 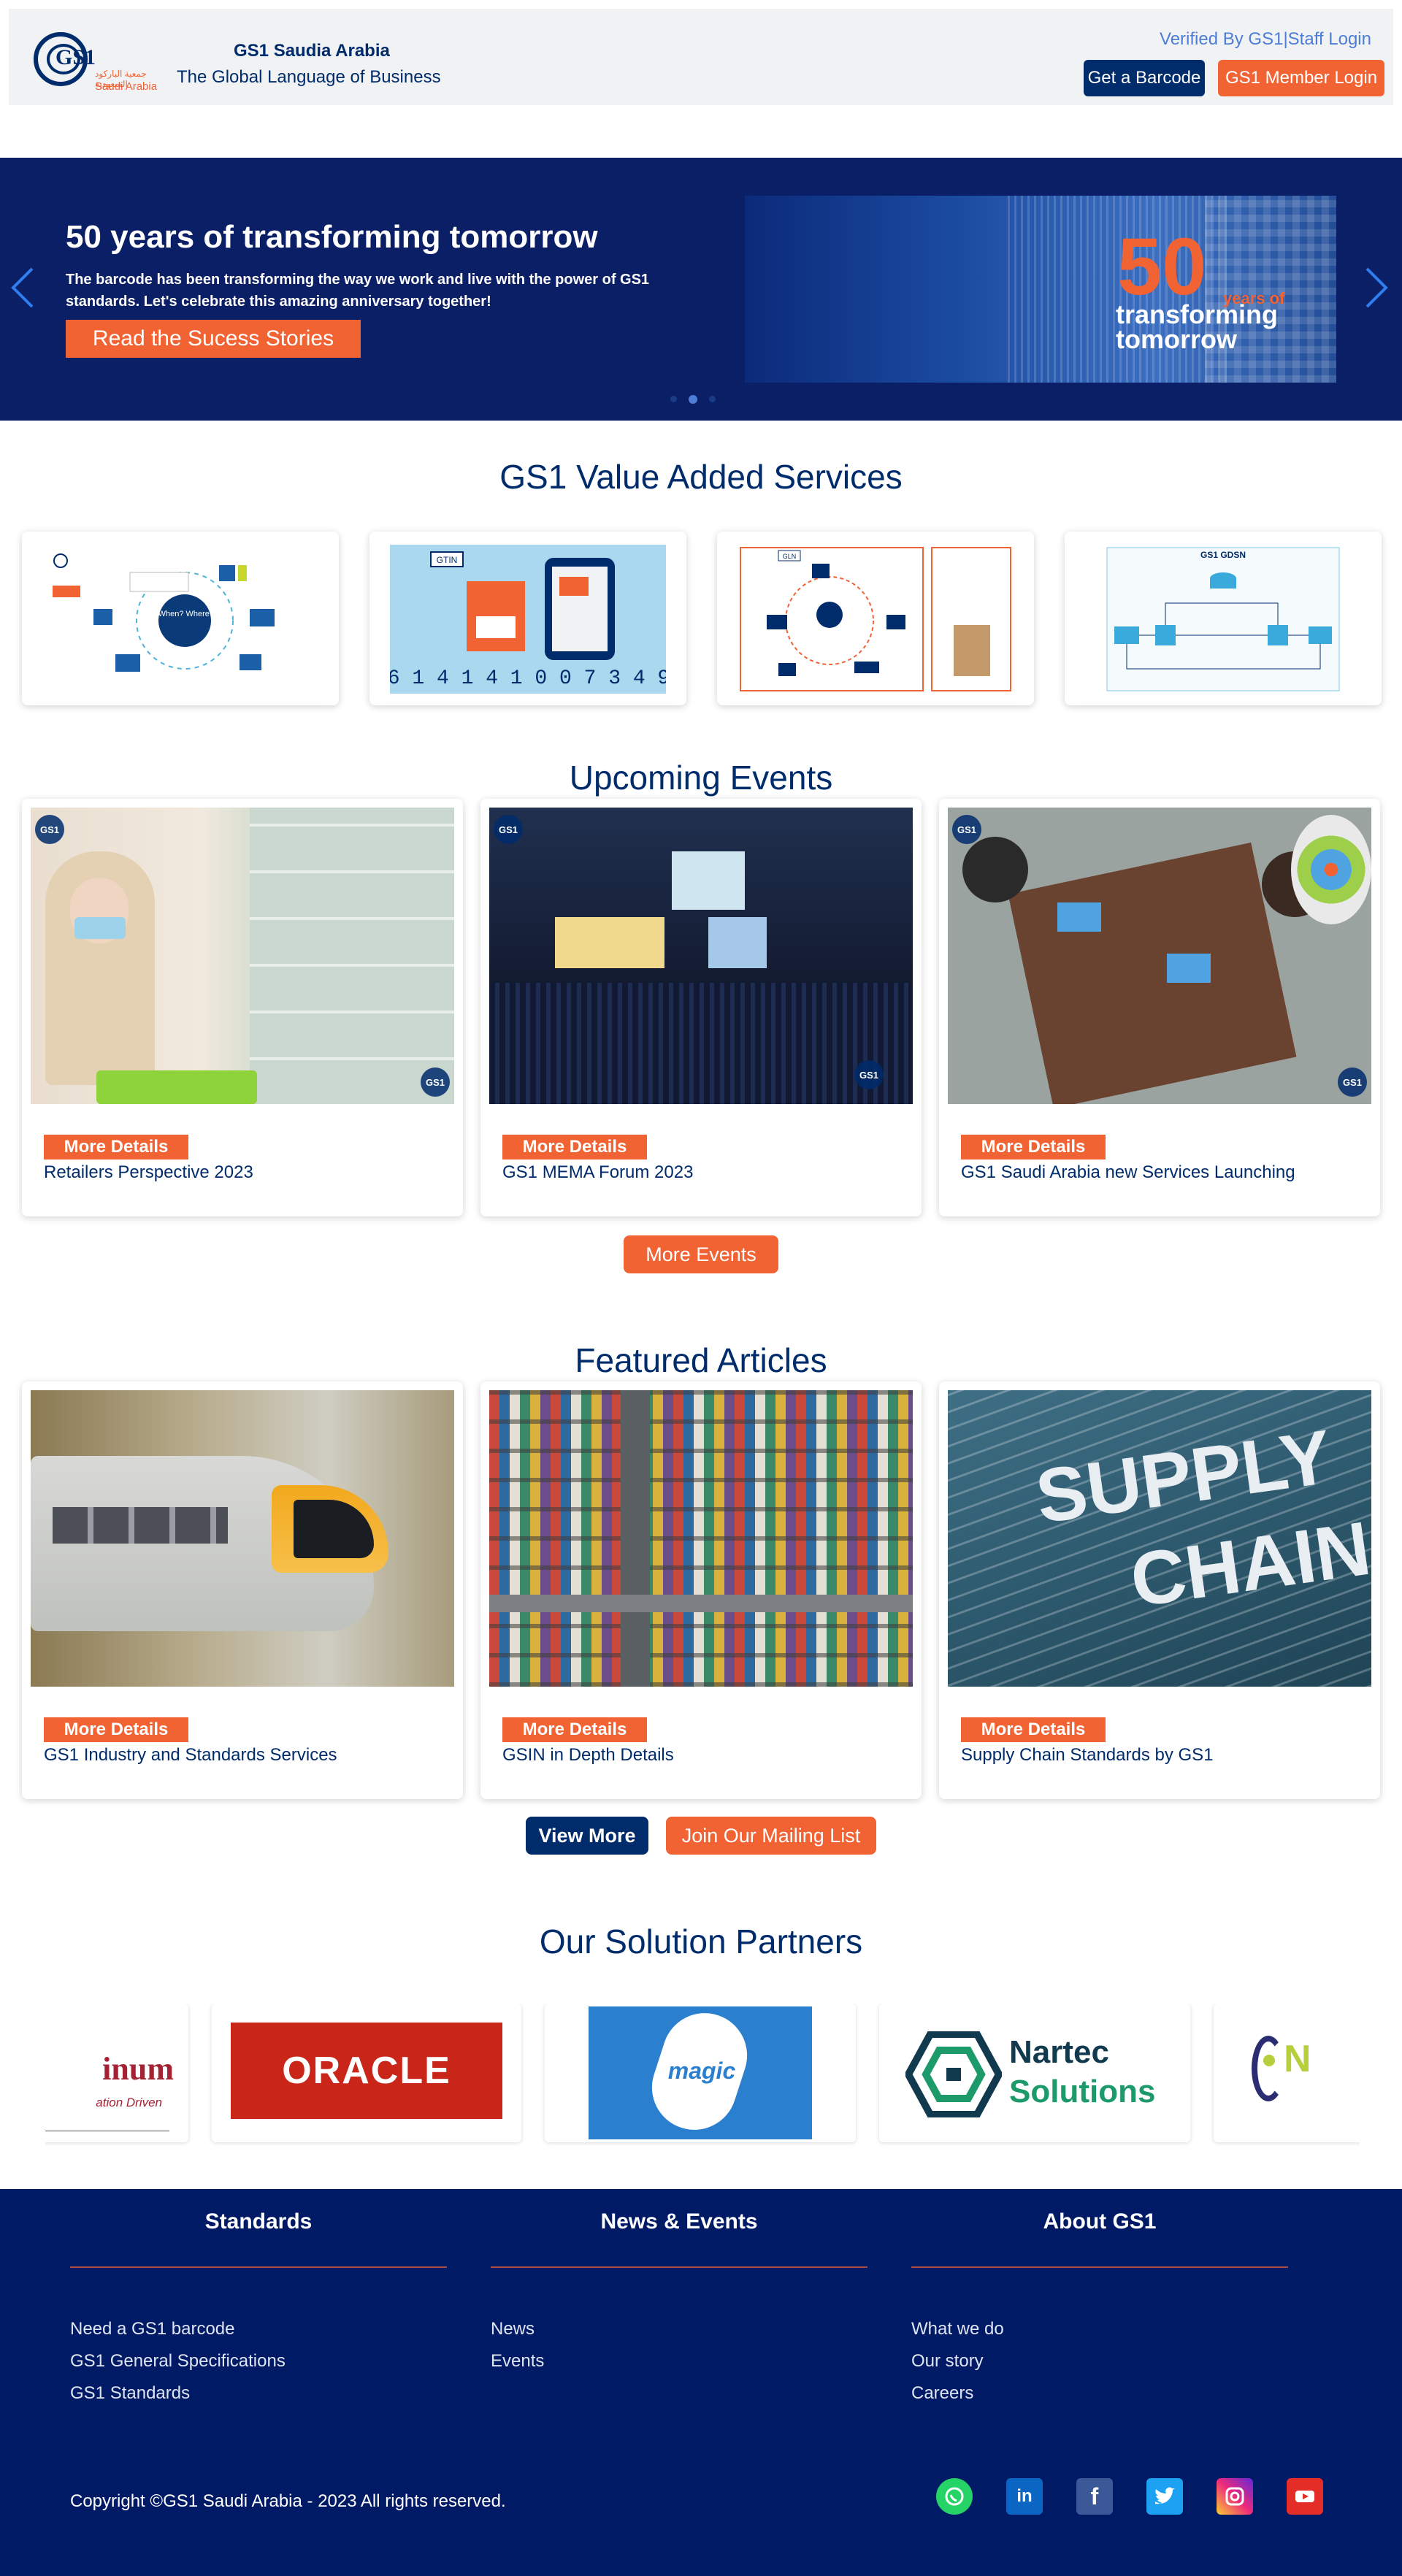 What do you see at coordinates (1094, 2496) in the screenshot?
I see `facebook-icon: f` at bounding box center [1094, 2496].